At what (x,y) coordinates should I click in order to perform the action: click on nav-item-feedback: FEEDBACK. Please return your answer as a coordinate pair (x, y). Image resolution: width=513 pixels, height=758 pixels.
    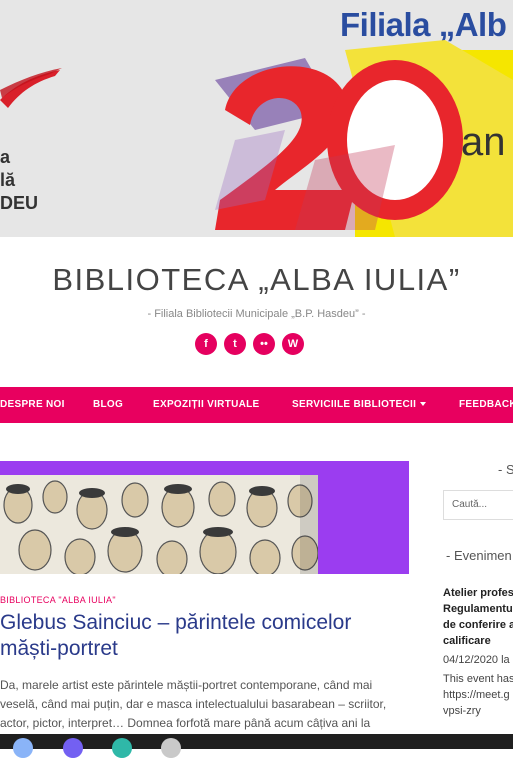
    Looking at the image, I should click on (486, 405).